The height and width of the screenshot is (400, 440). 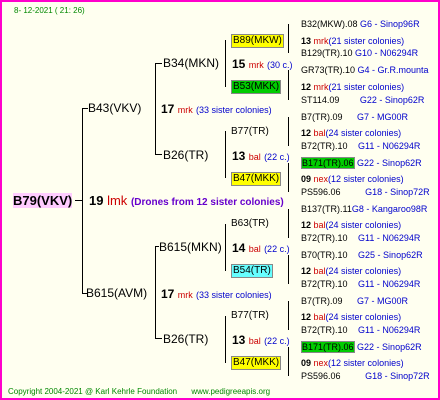 I want to click on gen3-queen: B54(TR), so click(x=252, y=271).